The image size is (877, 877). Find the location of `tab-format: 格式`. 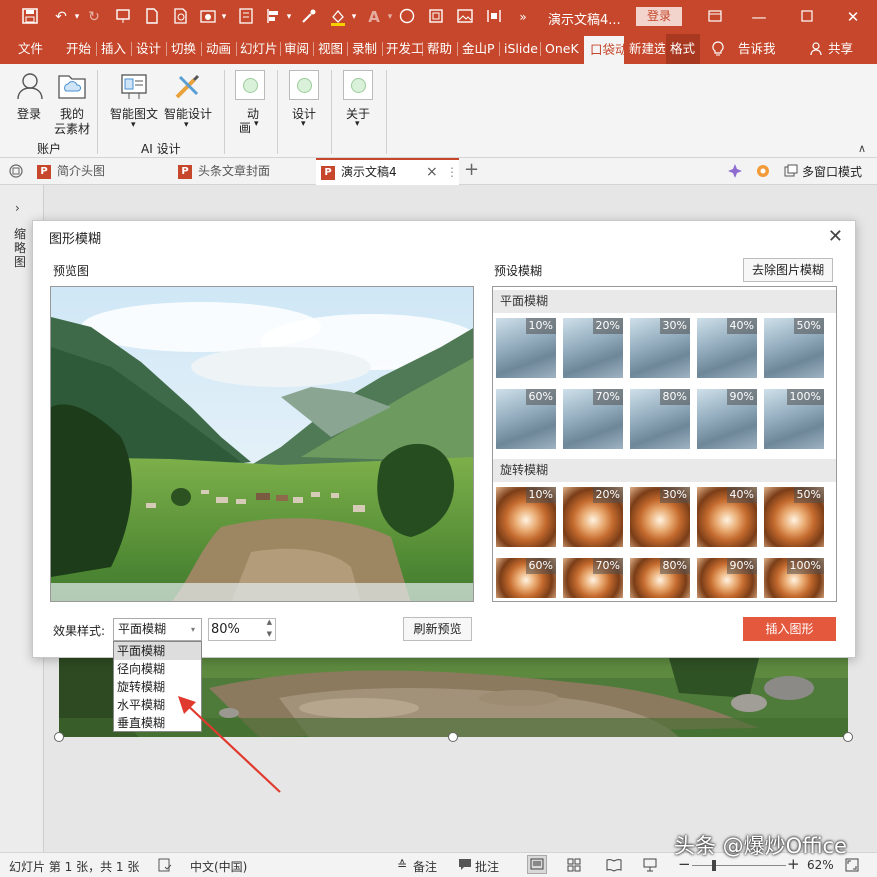

tab-format: 格式 is located at coordinates (683, 49).